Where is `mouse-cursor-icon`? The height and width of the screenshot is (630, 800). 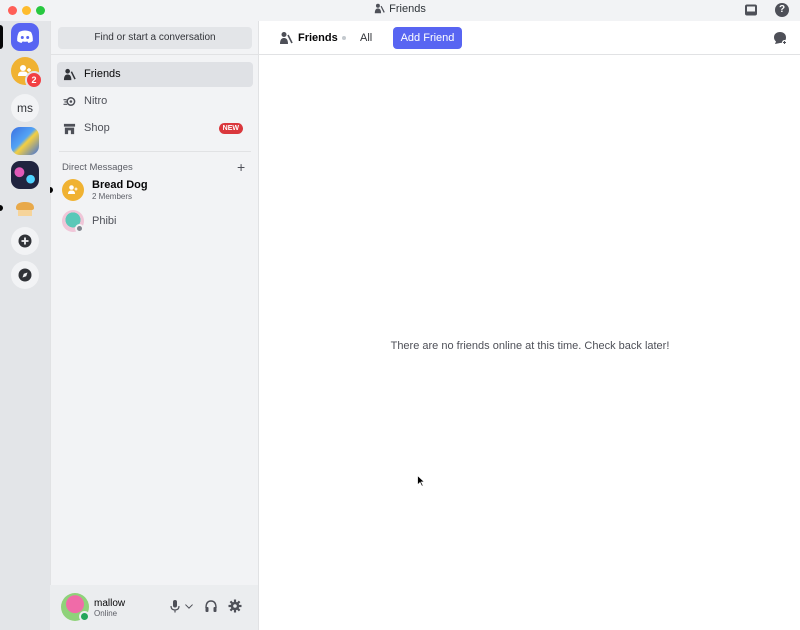 mouse-cursor-icon is located at coordinates (421, 481).